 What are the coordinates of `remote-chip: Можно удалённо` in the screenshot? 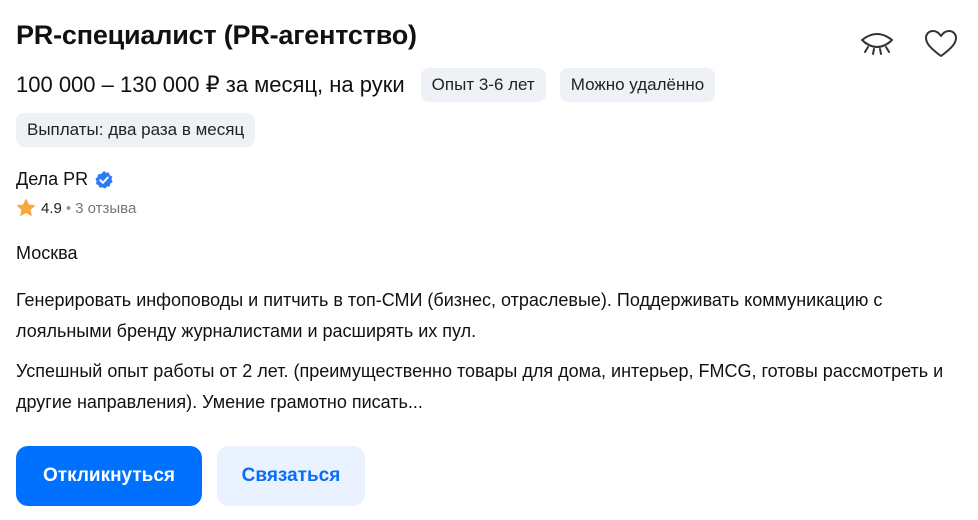 It's located at (637, 85).